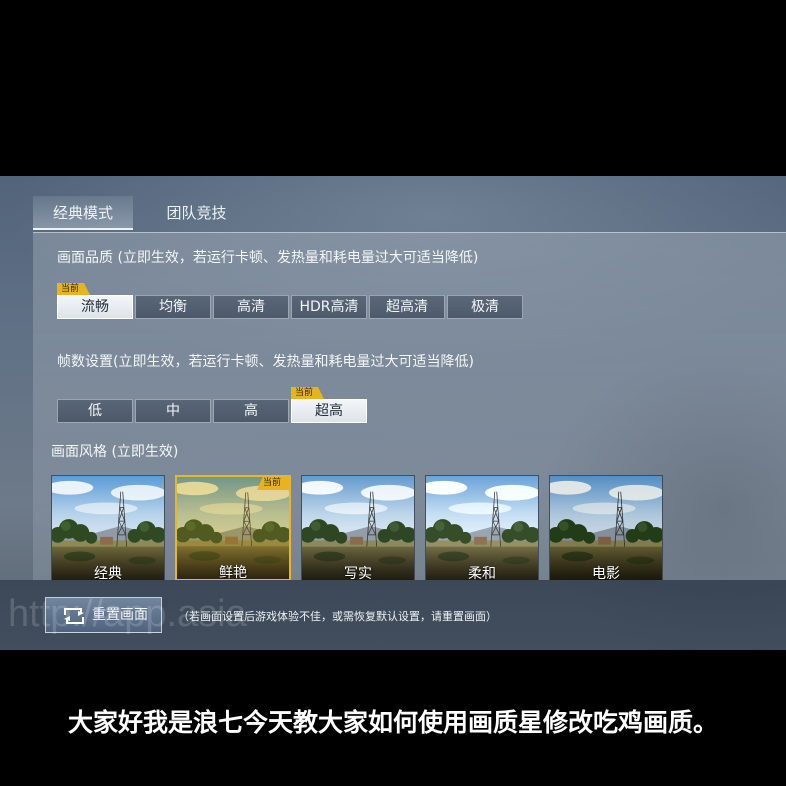 Image resolution: width=786 pixels, height=786 pixels. I want to click on option-label: 超高, so click(329, 411).